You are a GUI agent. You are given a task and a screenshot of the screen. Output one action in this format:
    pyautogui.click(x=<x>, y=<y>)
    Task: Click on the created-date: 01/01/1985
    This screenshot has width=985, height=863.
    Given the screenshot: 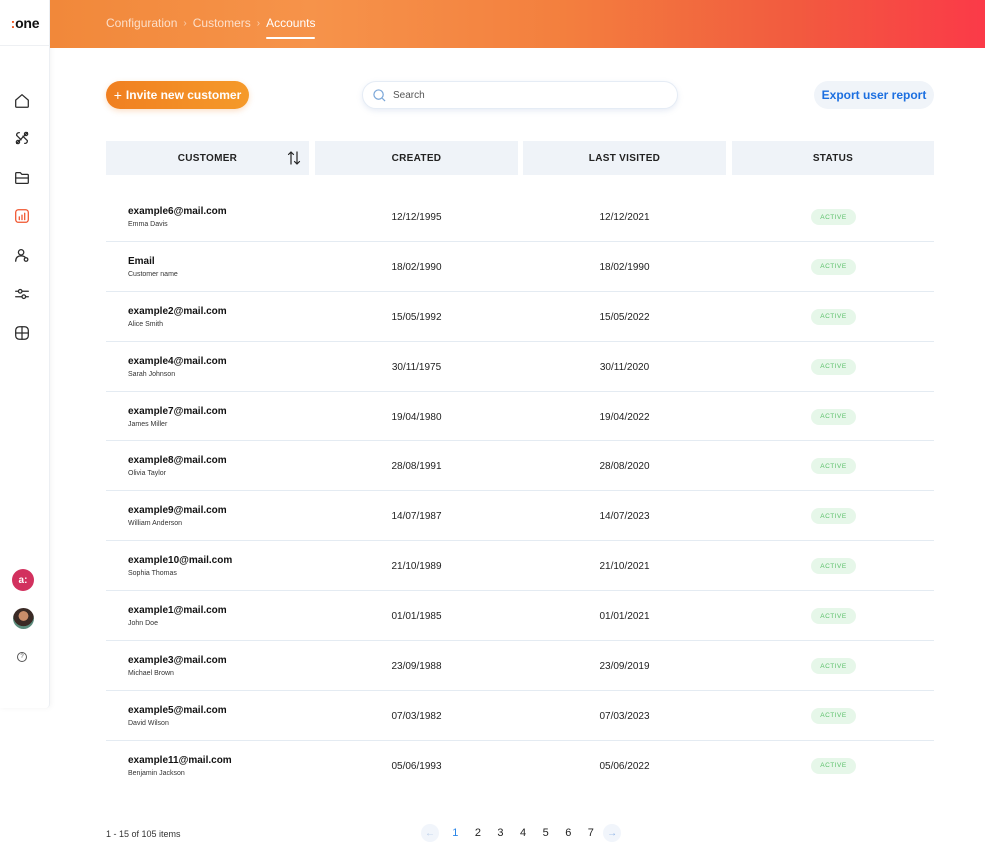 What is the action you would take?
    pyautogui.click(x=416, y=617)
    